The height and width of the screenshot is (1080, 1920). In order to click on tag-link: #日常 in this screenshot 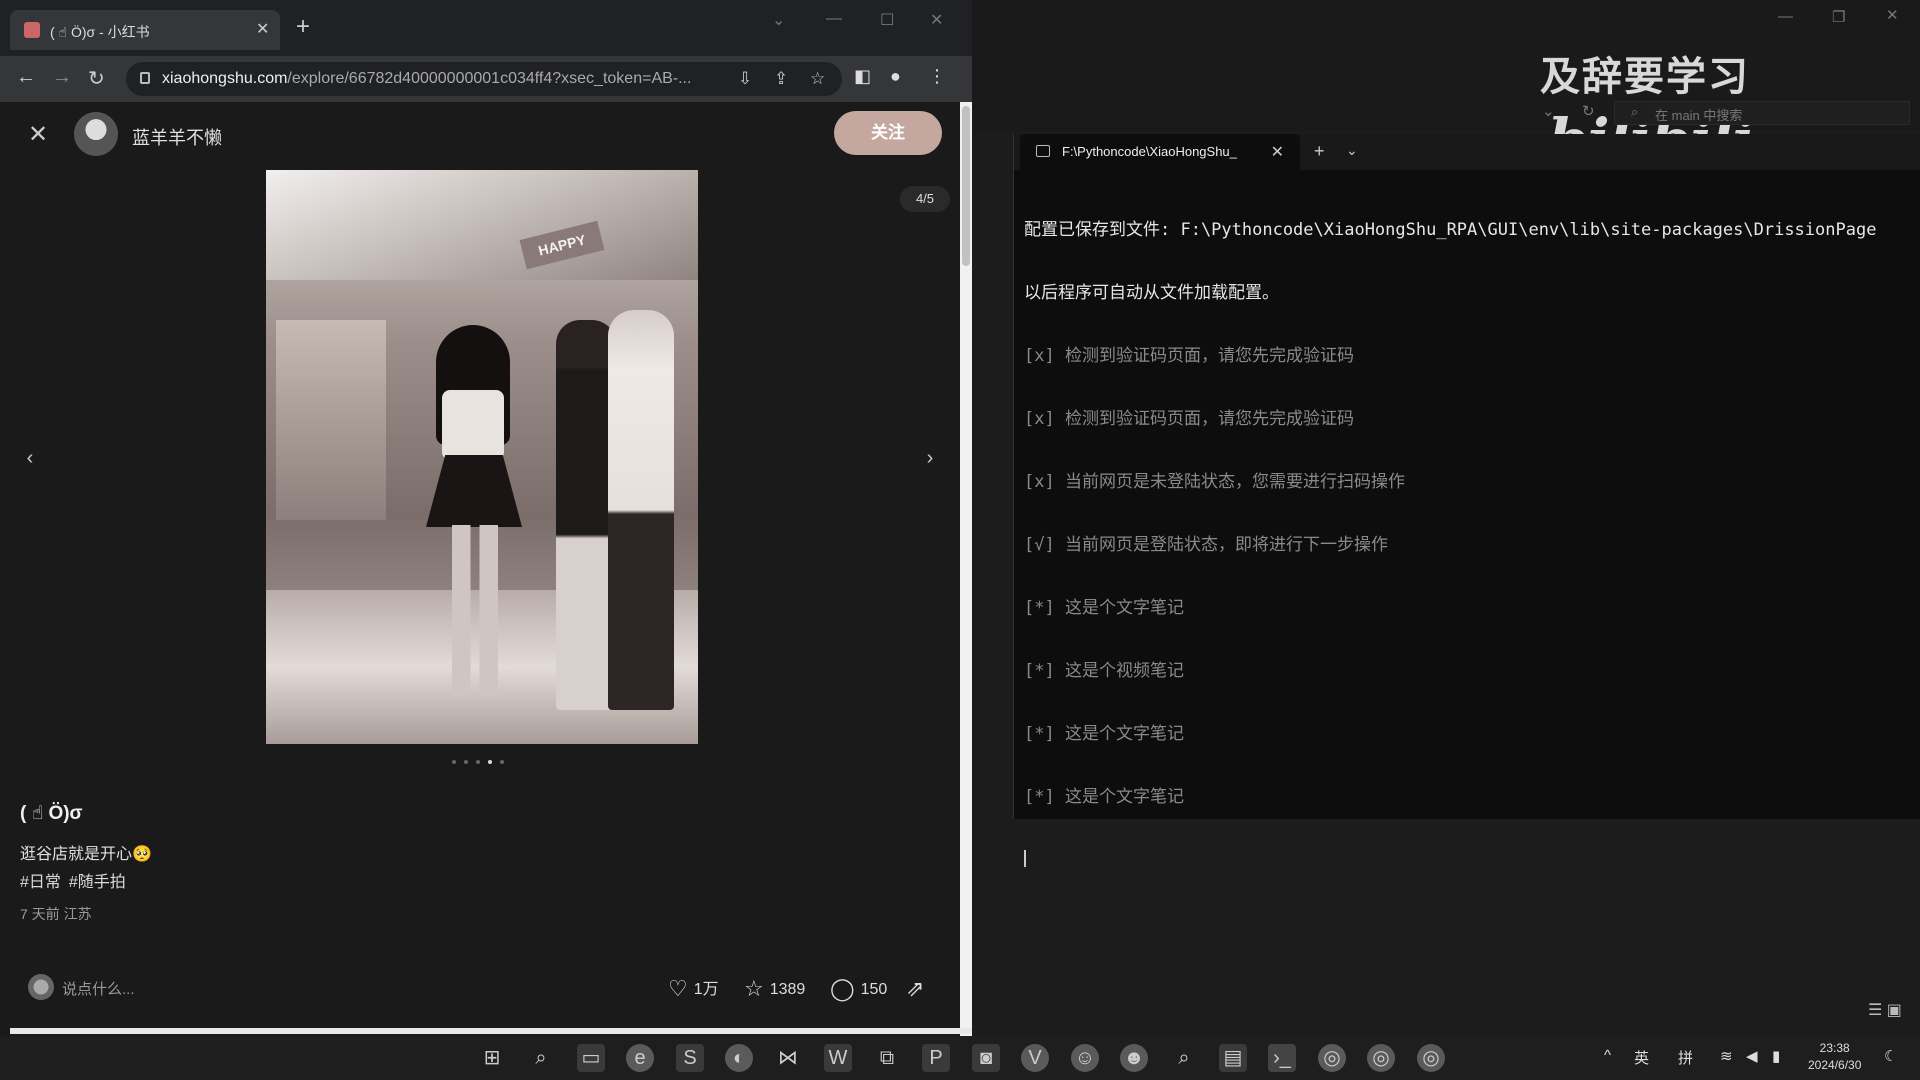, I will do `click(40, 882)`.